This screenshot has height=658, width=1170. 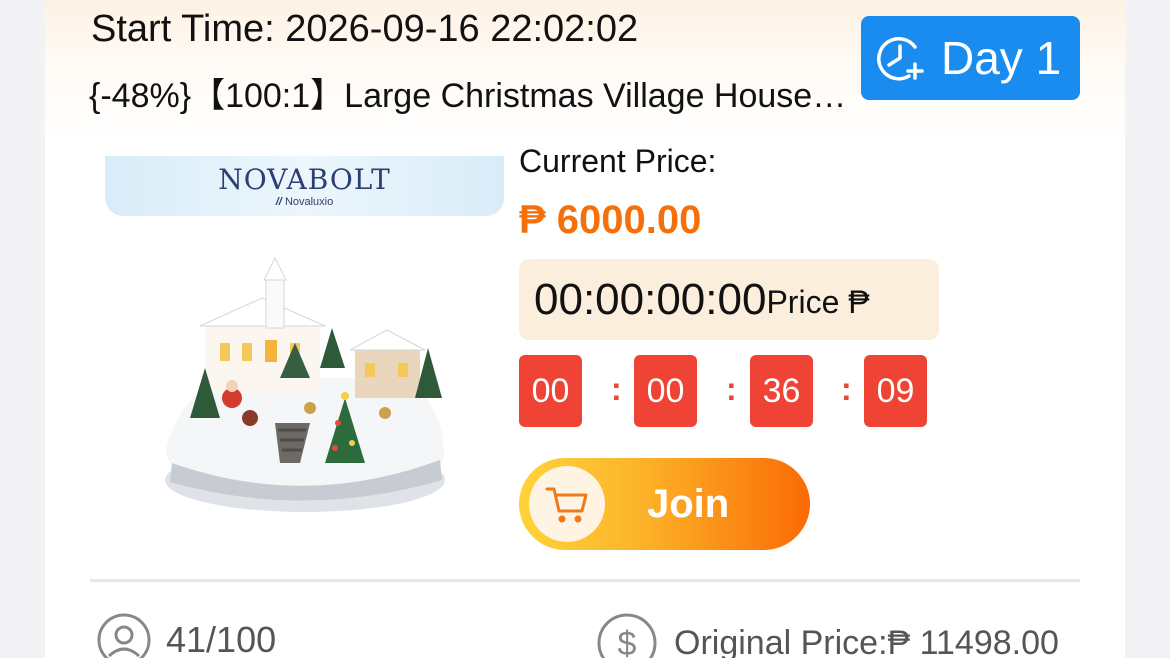 What do you see at coordinates (818, 302) in the screenshot?
I see `countdown-price-label: Price ₱` at bounding box center [818, 302].